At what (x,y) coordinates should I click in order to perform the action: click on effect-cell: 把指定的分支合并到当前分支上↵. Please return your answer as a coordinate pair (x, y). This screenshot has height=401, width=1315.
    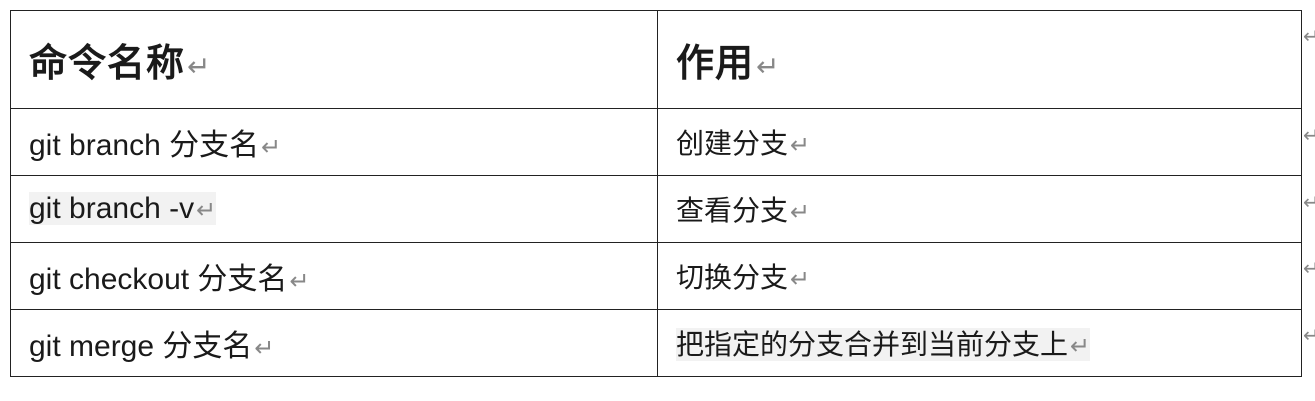
    Looking at the image, I should click on (979, 343).